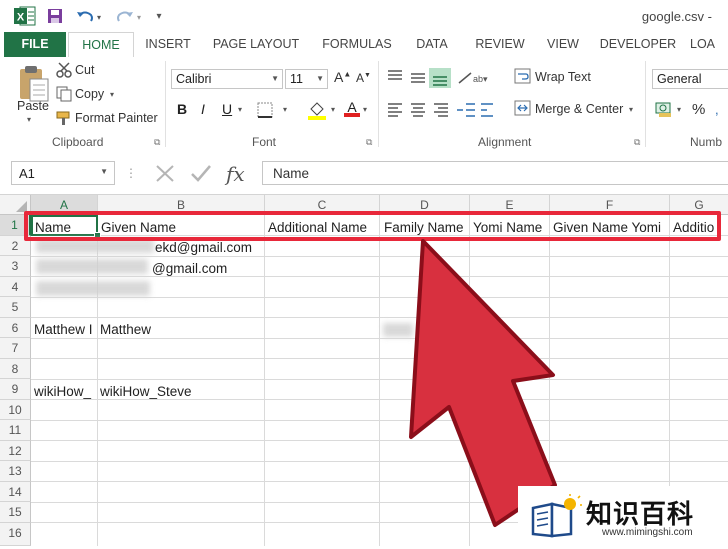 This screenshot has height=549, width=728. What do you see at coordinates (182, 109) in the screenshot?
I see `bold-button: B` at bounding box center [182, 109].